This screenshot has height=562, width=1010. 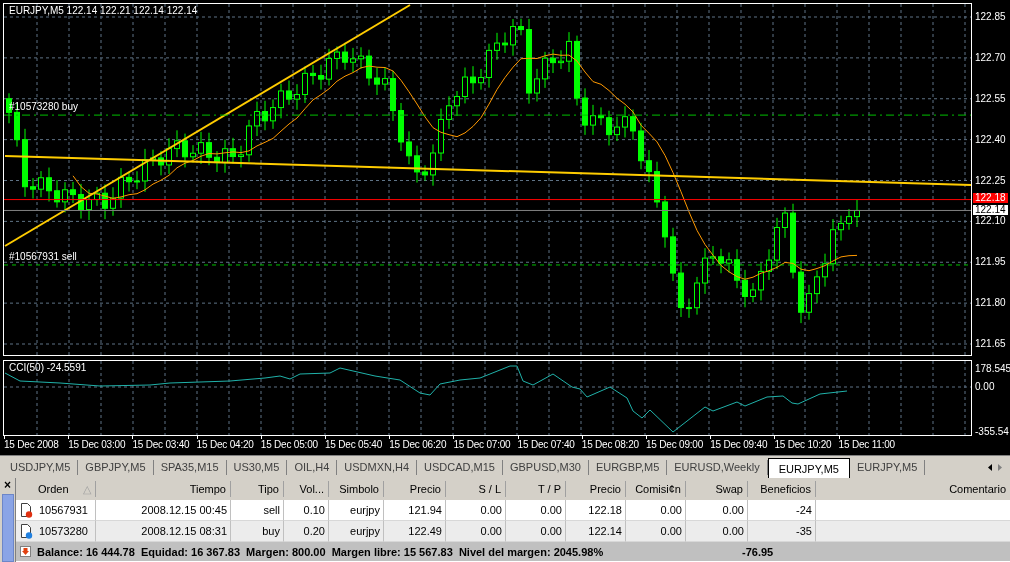 What do you see at coordinates (48, 368) in the screenshot?
I see `indicator-label: CCI(50) -24.5591` at bounding box center [48, 368].